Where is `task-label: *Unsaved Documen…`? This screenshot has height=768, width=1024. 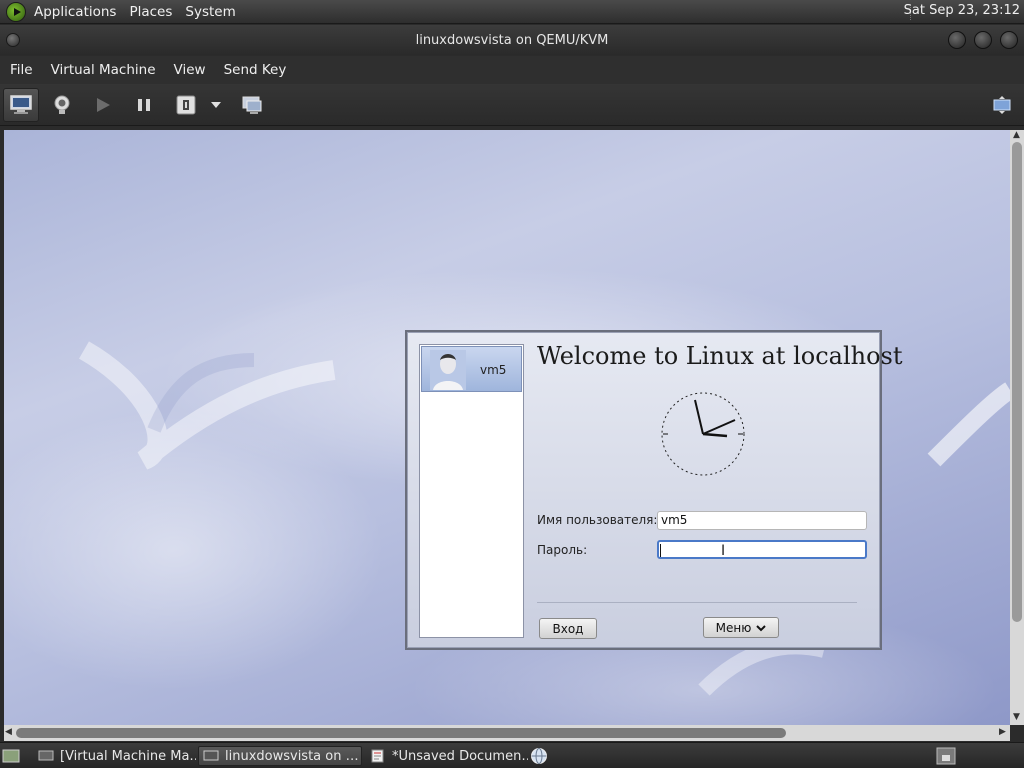 task-label: *Unsaved Documen… is located at coordinates (460, 756).